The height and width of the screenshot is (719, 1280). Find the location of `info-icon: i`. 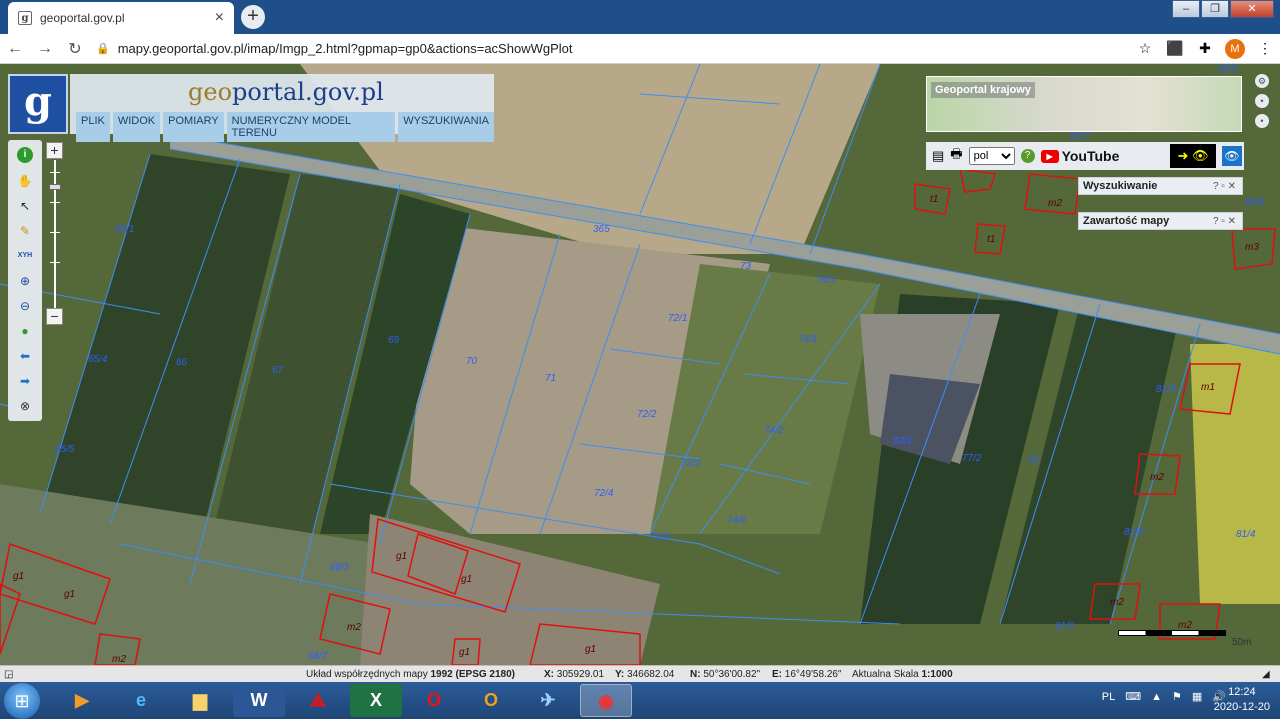

info-icon: i is located at coordinates (25, 155).